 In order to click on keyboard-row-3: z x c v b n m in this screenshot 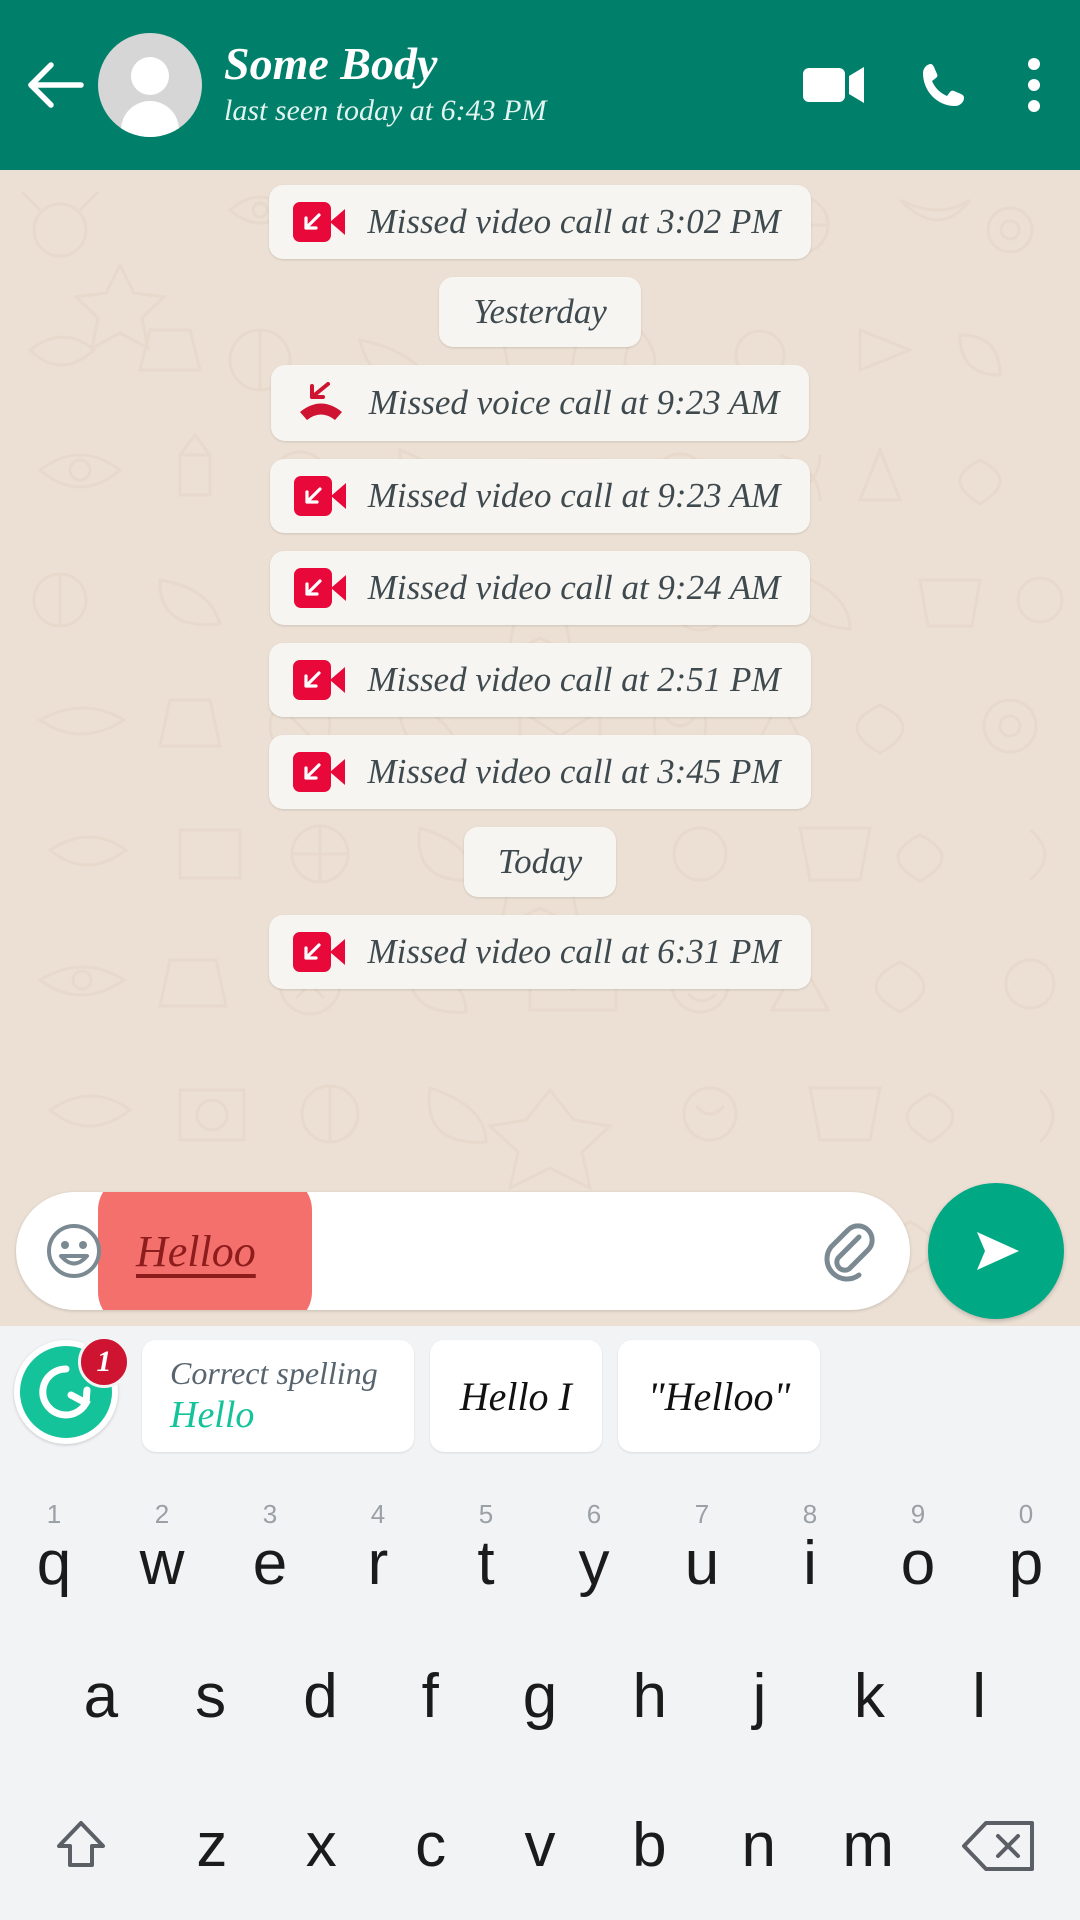, I will do `click(540, 1845)`.